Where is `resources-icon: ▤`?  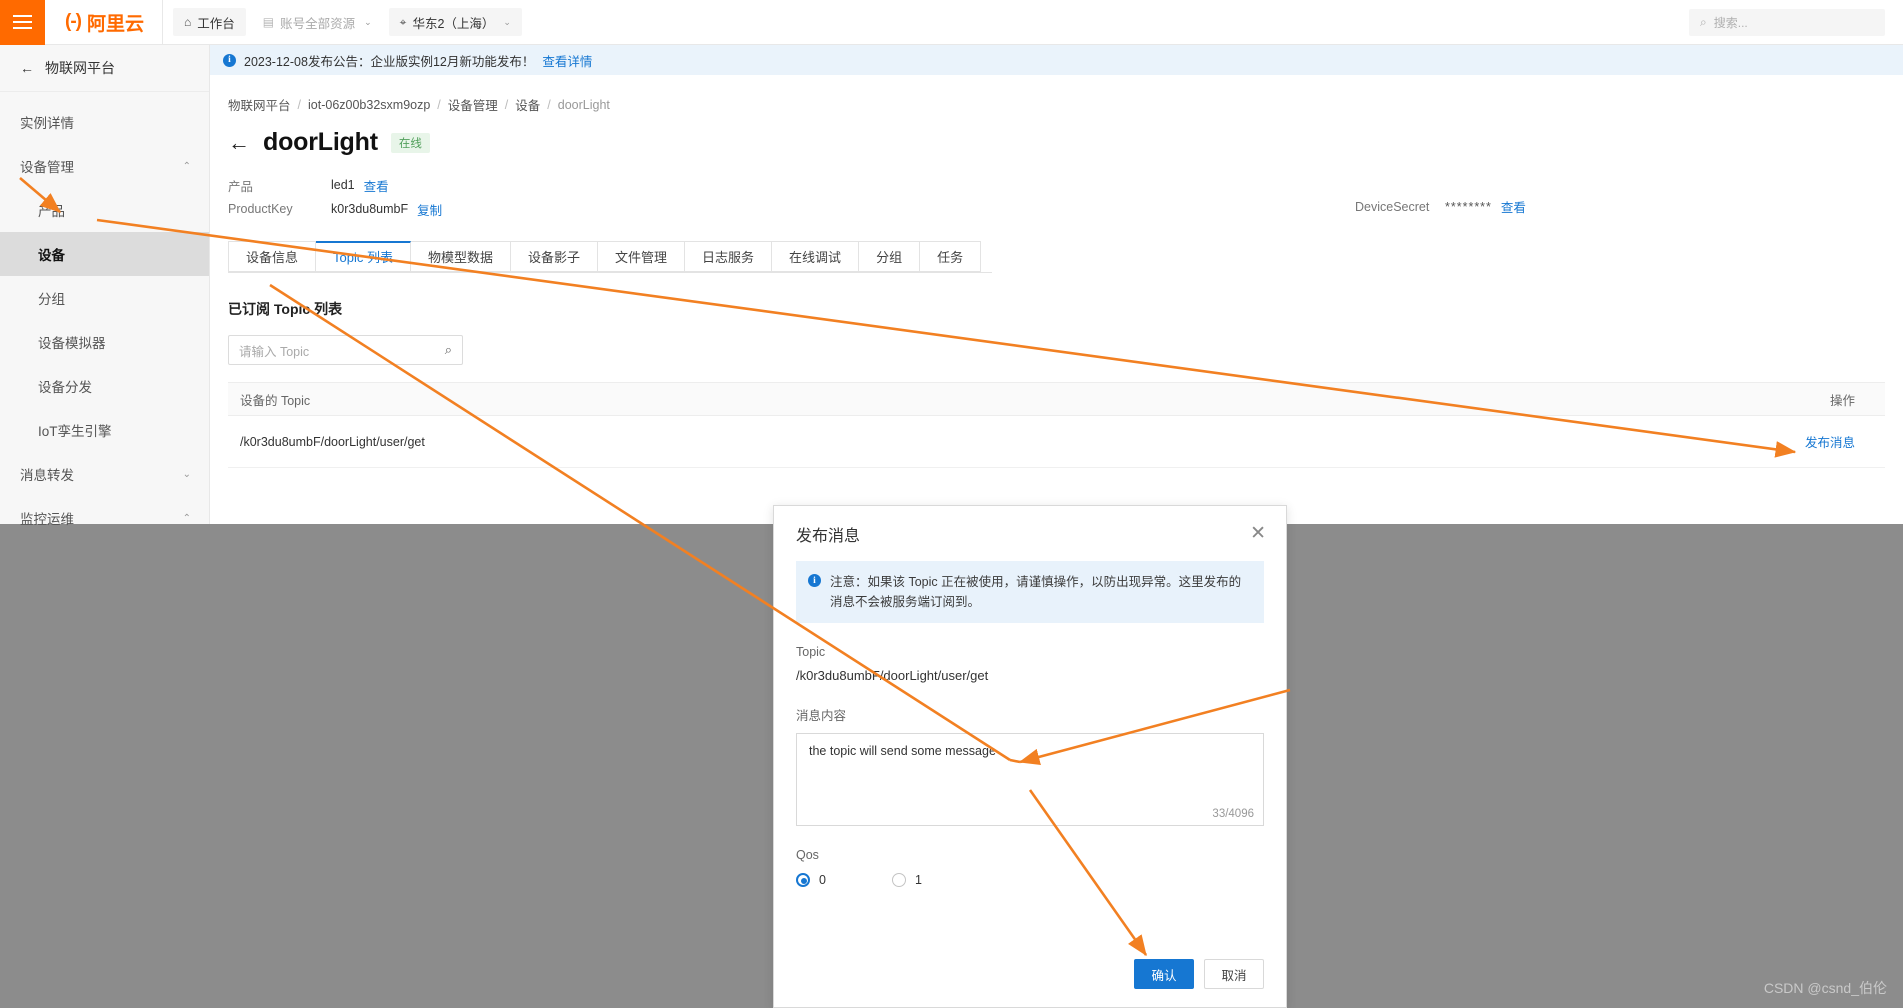
resources-icon: ▤ is located at coordinates (268, 22).